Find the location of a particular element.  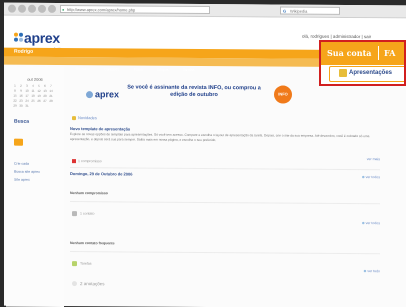

address-bar-text: http://www.aprex.com/aprex/home.php is located at coordinates (101, 10).